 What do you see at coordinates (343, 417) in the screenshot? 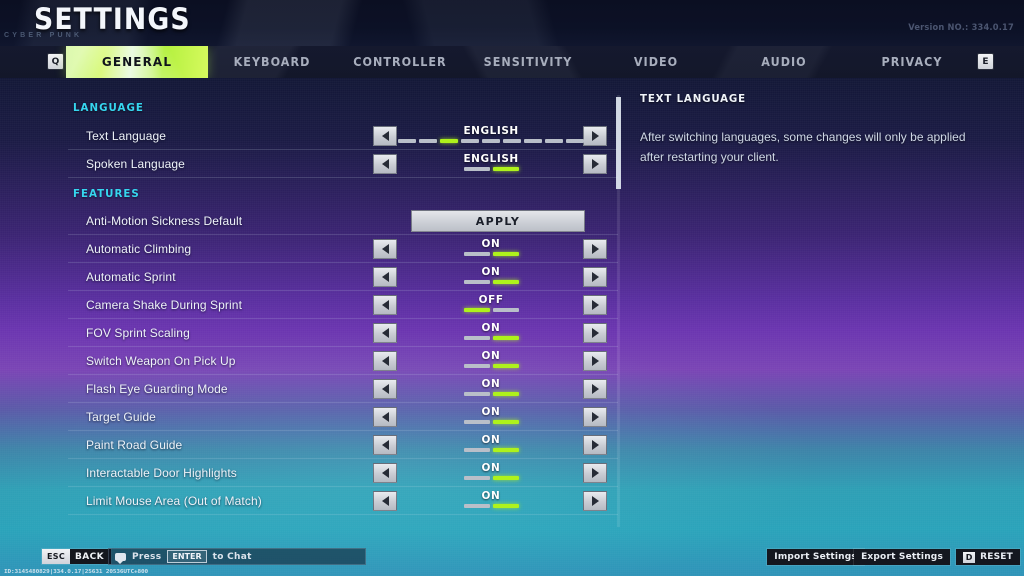
I see `settings-row: Target Guide ON` at bounding box center [343, 417].